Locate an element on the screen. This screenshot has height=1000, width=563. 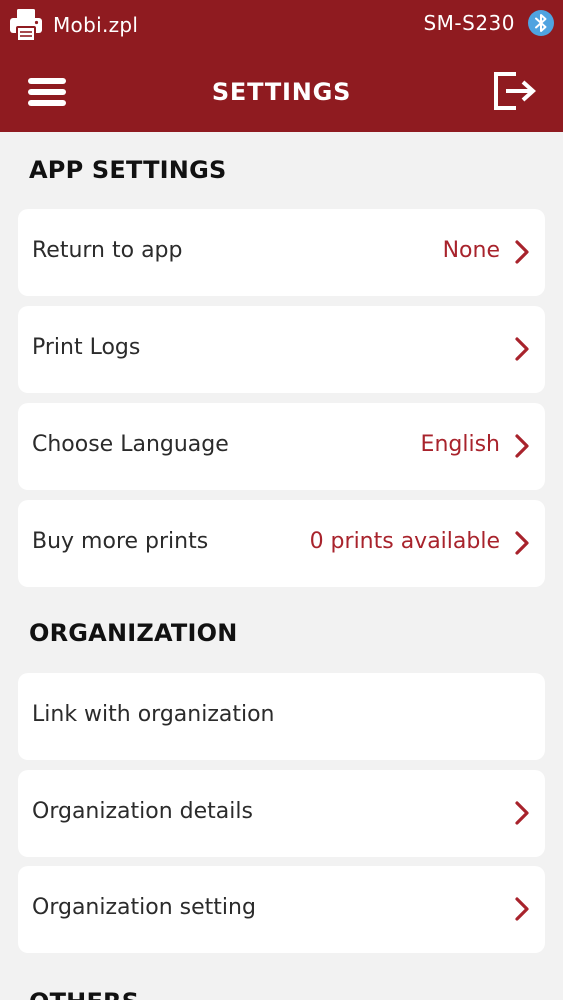
status-left: Mobi.zpl is located at coordinates (73, 25).